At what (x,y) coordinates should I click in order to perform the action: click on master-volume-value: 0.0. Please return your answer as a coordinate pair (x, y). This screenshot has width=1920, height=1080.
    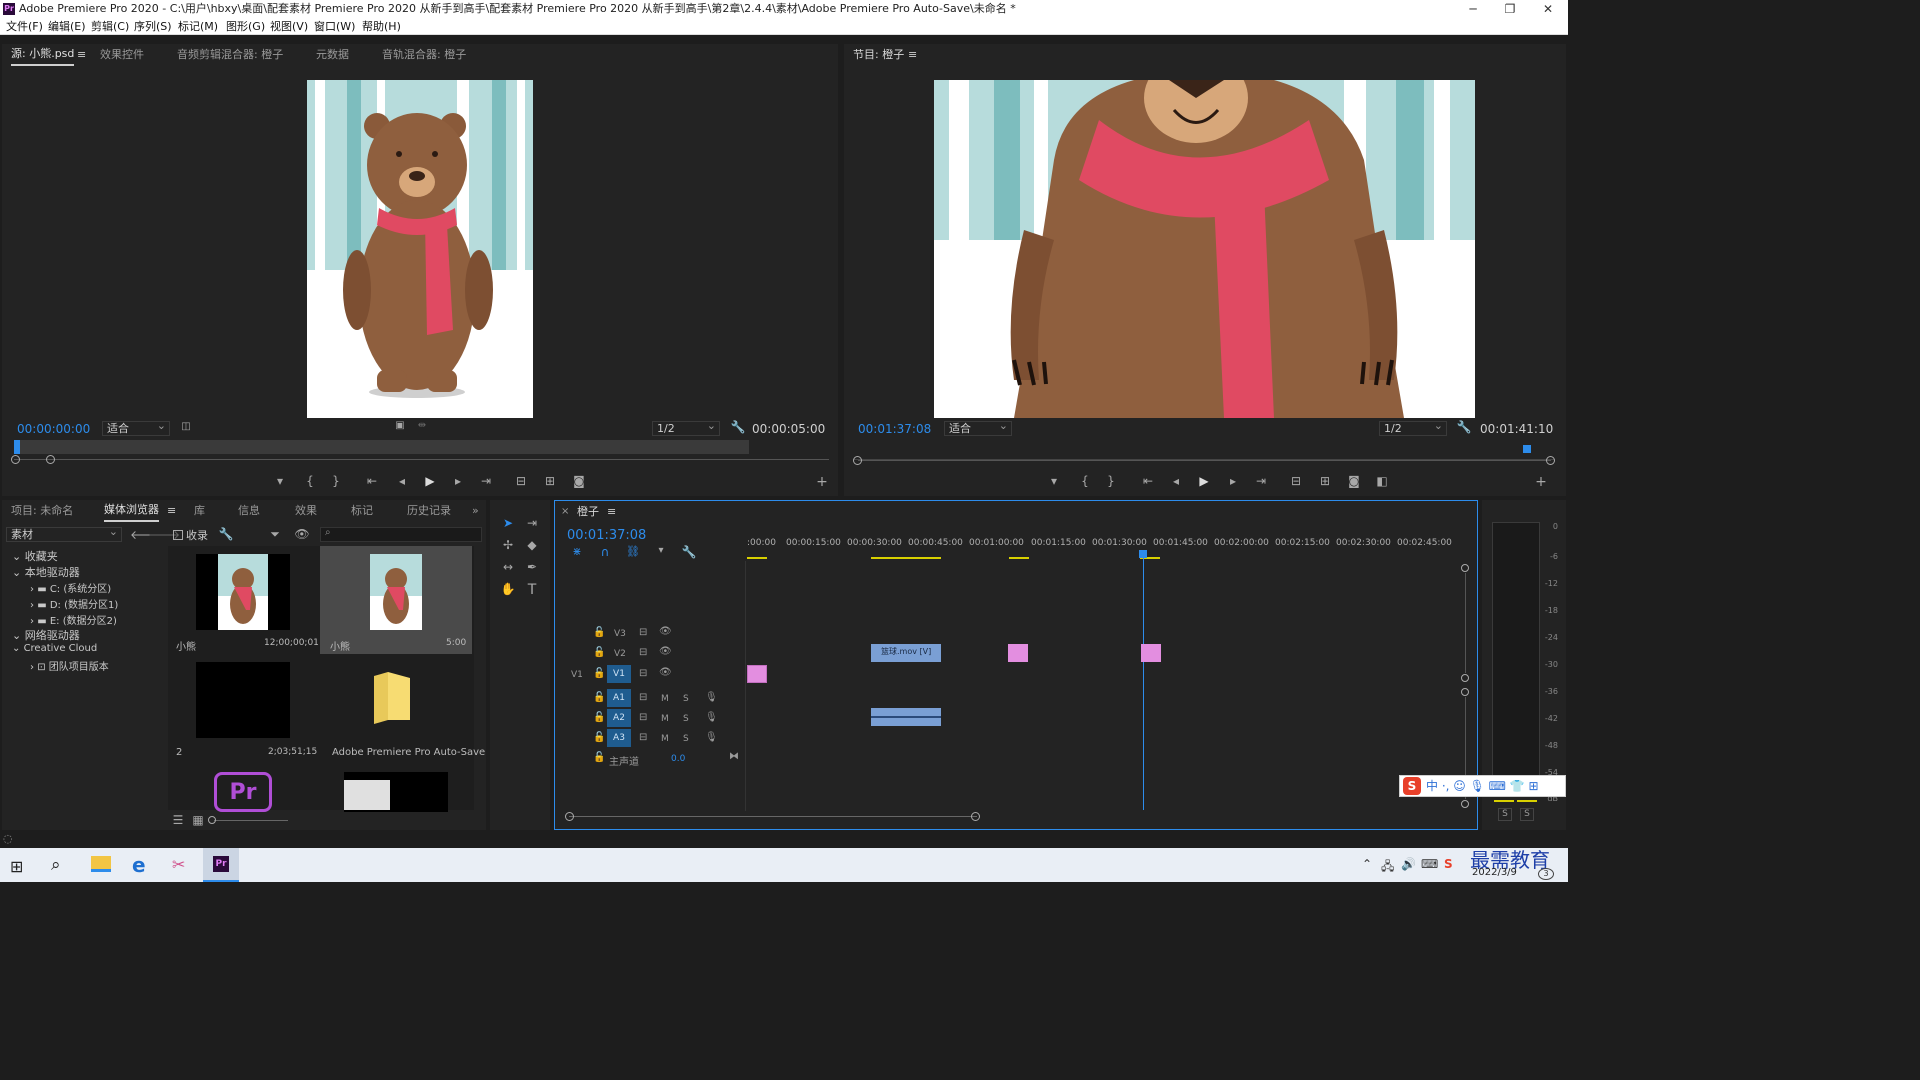
    Looking at the image, I should click on (678, 759).